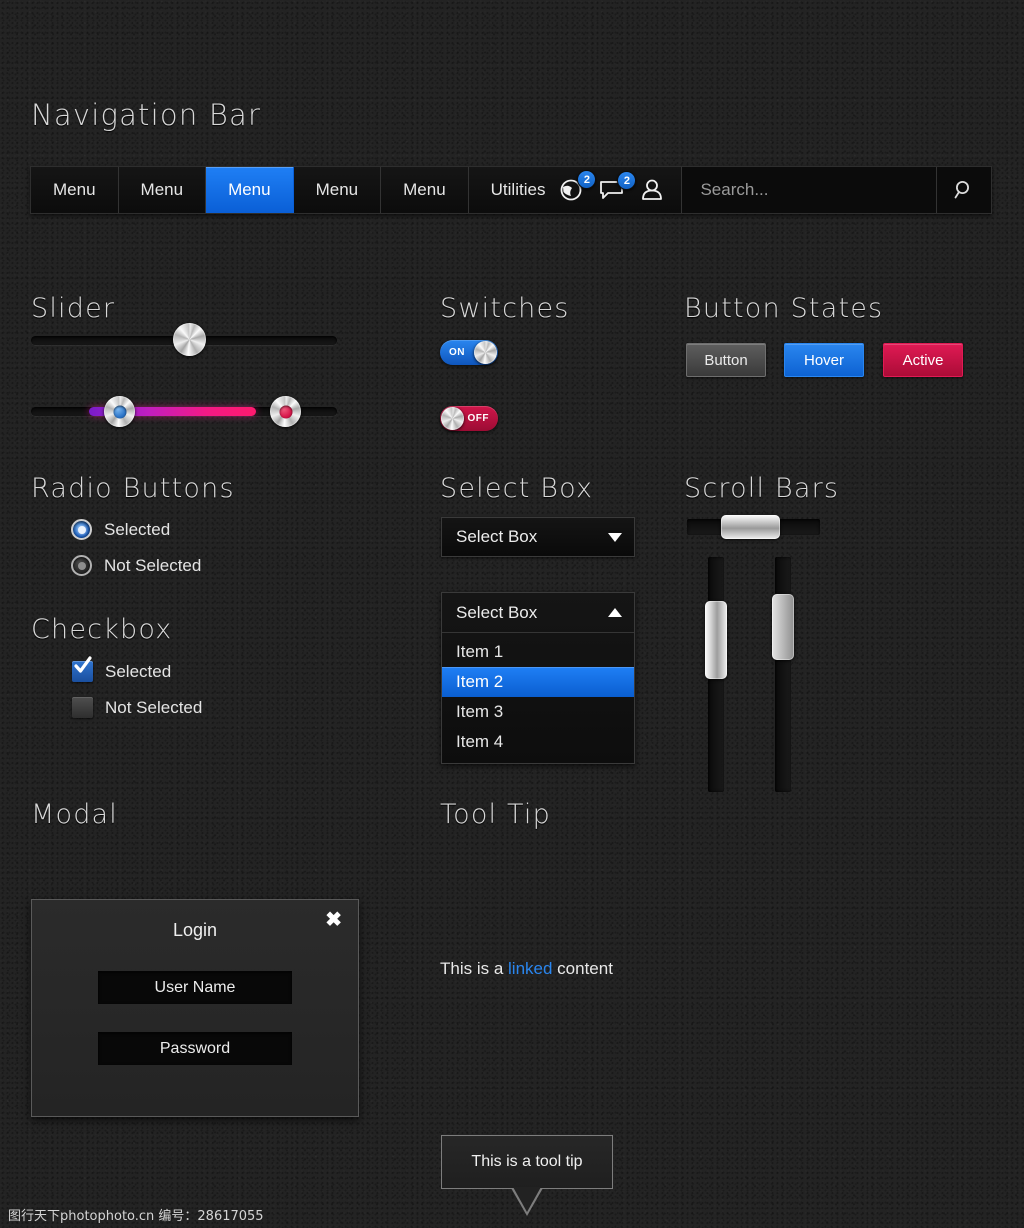  What do you see at coordinates (538, 712) in the screenshot?
I see `select-option-item-3: Item 3` at bounding box center [538, 712].